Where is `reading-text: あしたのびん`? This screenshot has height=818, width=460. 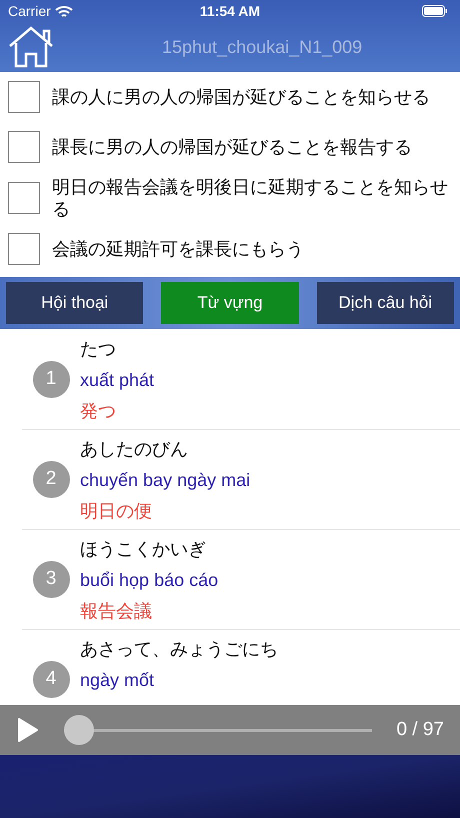 reading-text: あしたのびん is located at coordinates (134, 449).